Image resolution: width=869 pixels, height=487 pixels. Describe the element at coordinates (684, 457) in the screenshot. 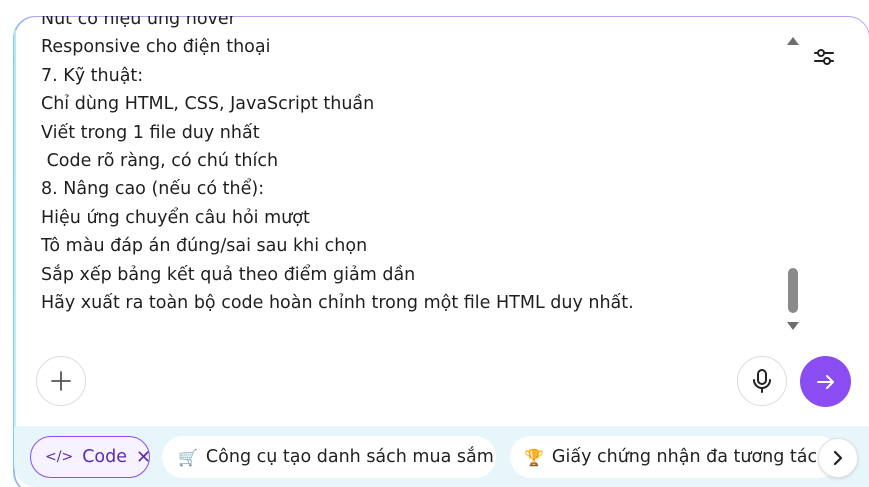

I see `chip-label: Giấy chứng nhận đa tương tác` at that location.